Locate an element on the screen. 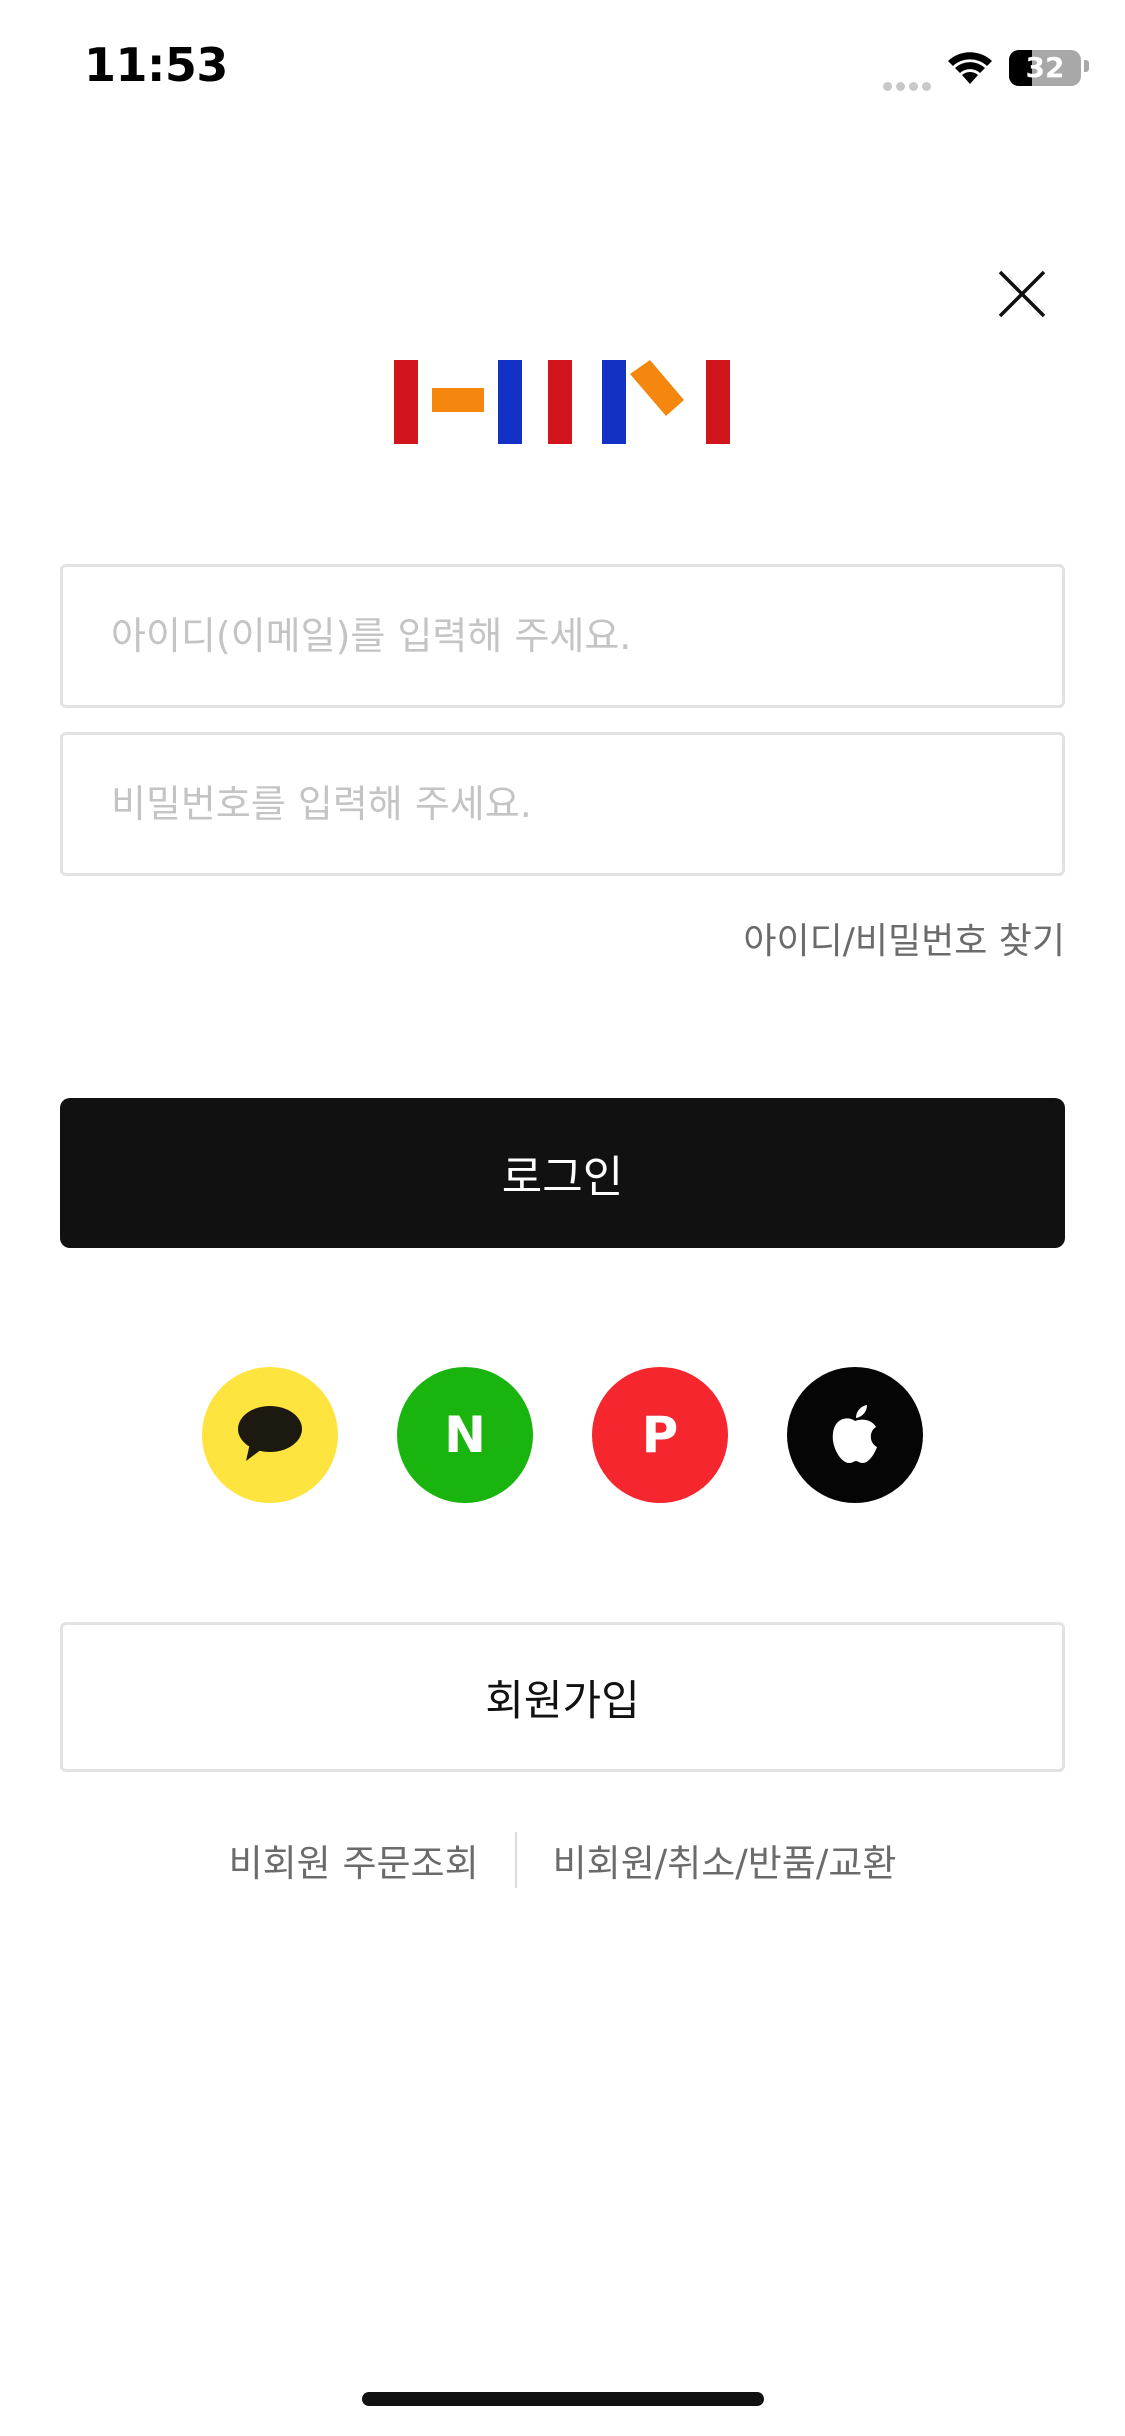  apple-icon is located at coordinates (854, 1434).